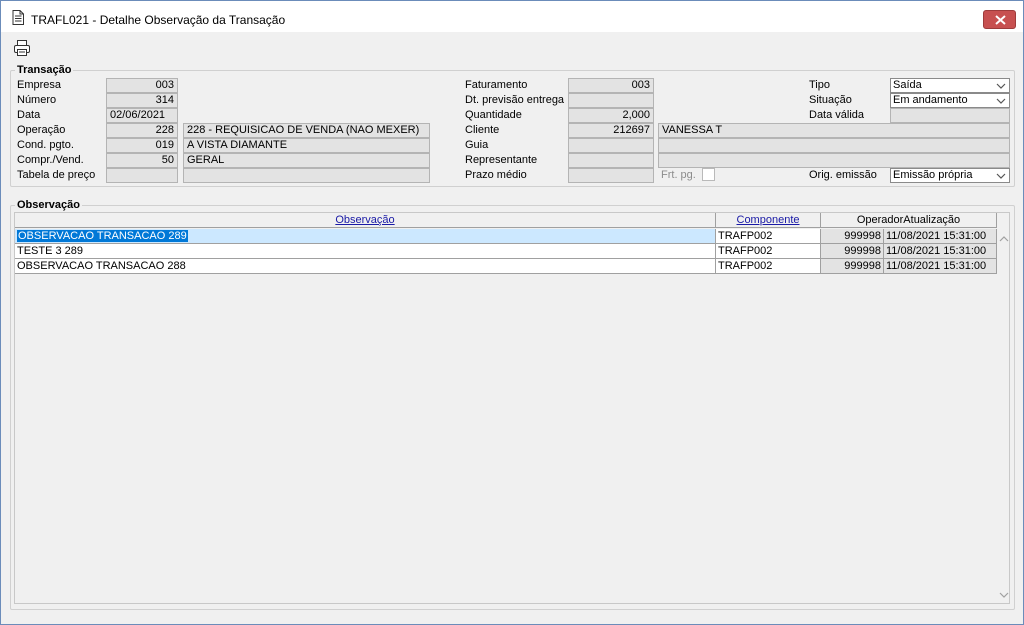  What do you see at coordinates (496, 175) in the screenshot?
I see `prazo-medio-label: Prazo médio` at bounding box center [496, 175].